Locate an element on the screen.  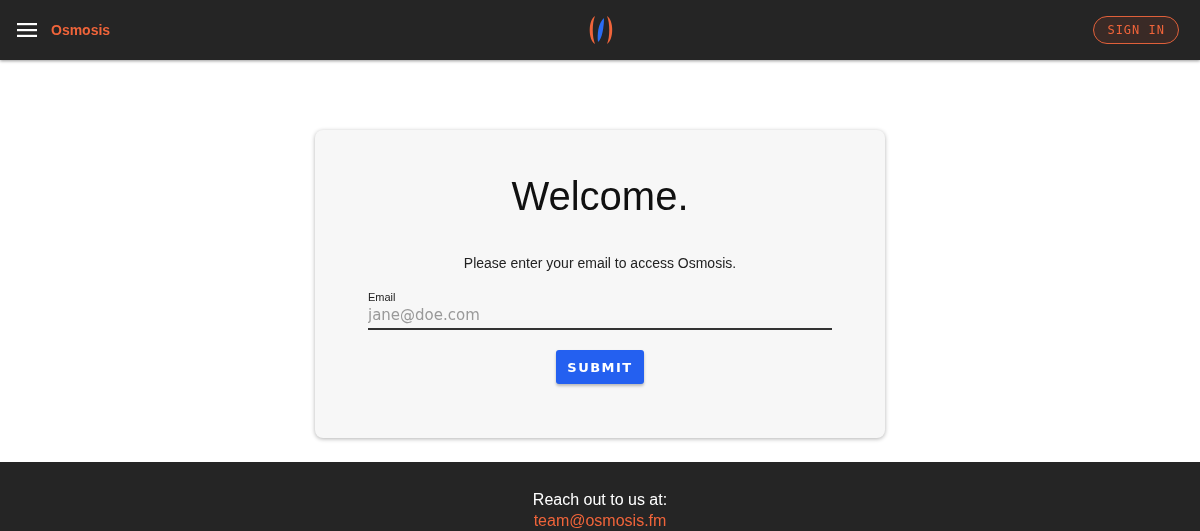
menu-icon is located at coordinates (27, 30).